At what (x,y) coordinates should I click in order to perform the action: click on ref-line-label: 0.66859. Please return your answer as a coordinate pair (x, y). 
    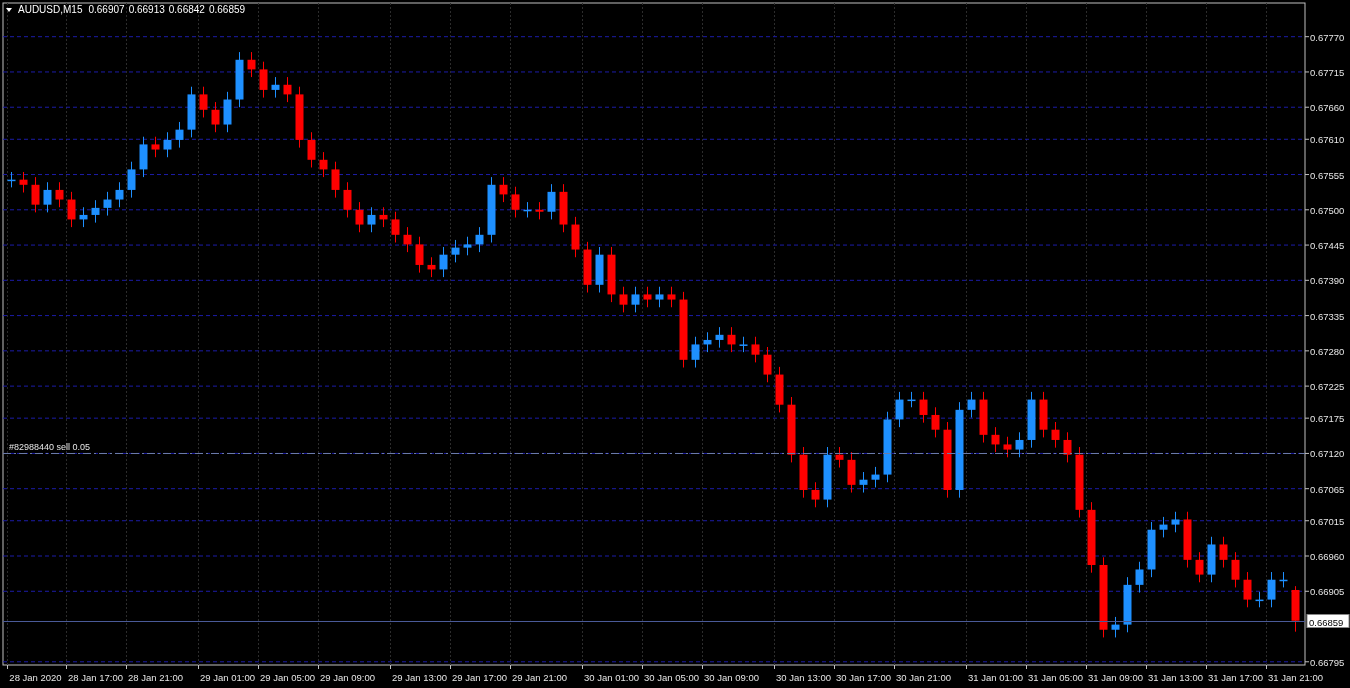
    Looking at the image, I should click on (1326, 622).